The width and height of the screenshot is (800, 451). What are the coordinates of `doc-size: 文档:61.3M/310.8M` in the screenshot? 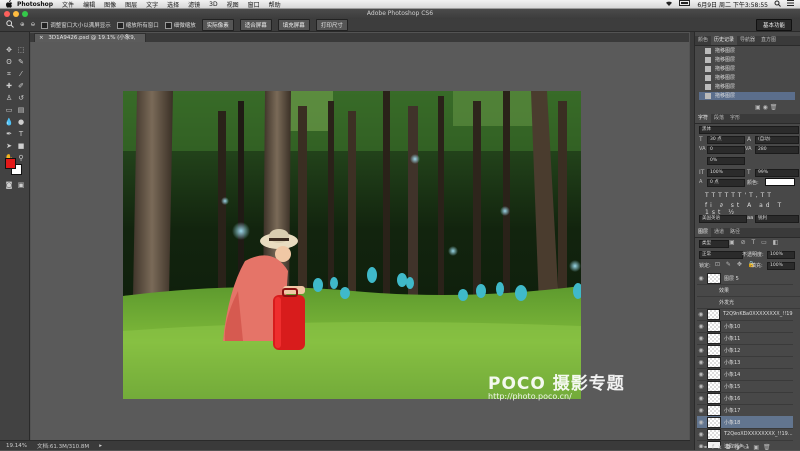 It's located at (63, 446).